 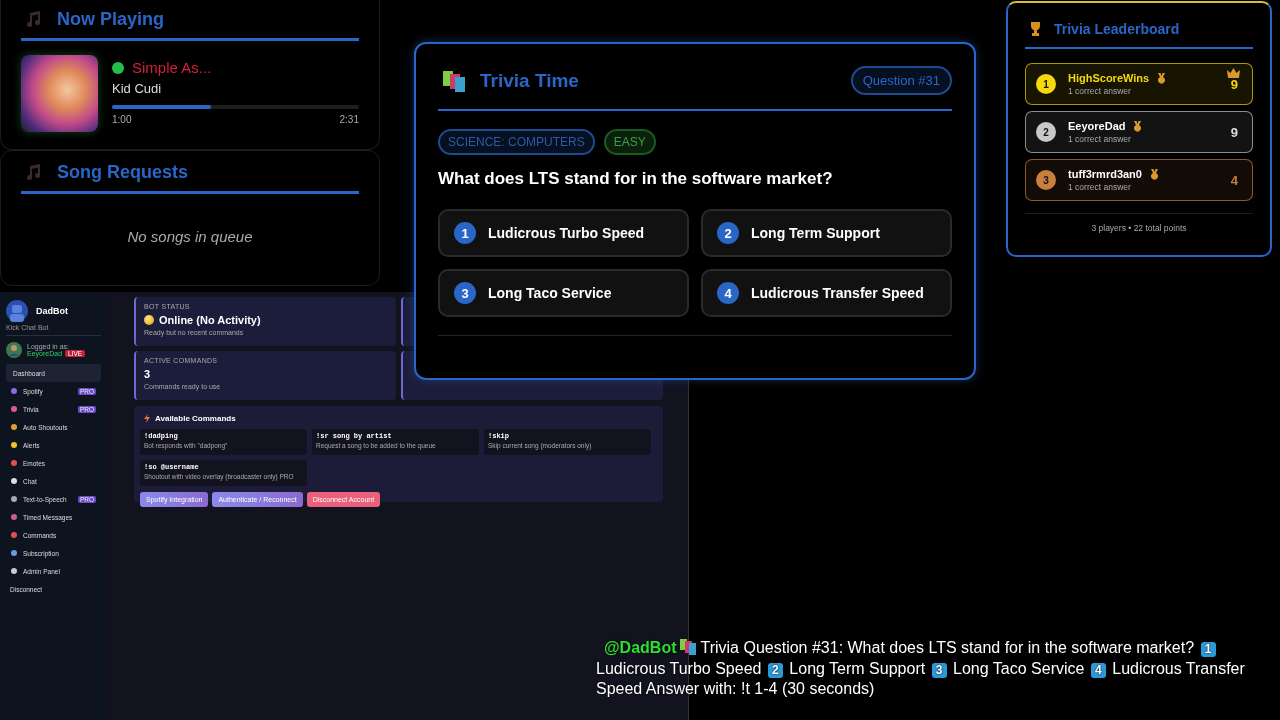 I want to click on answer-option: 4 Ludicrous Transfer Speed, so click(x=826, y=293).